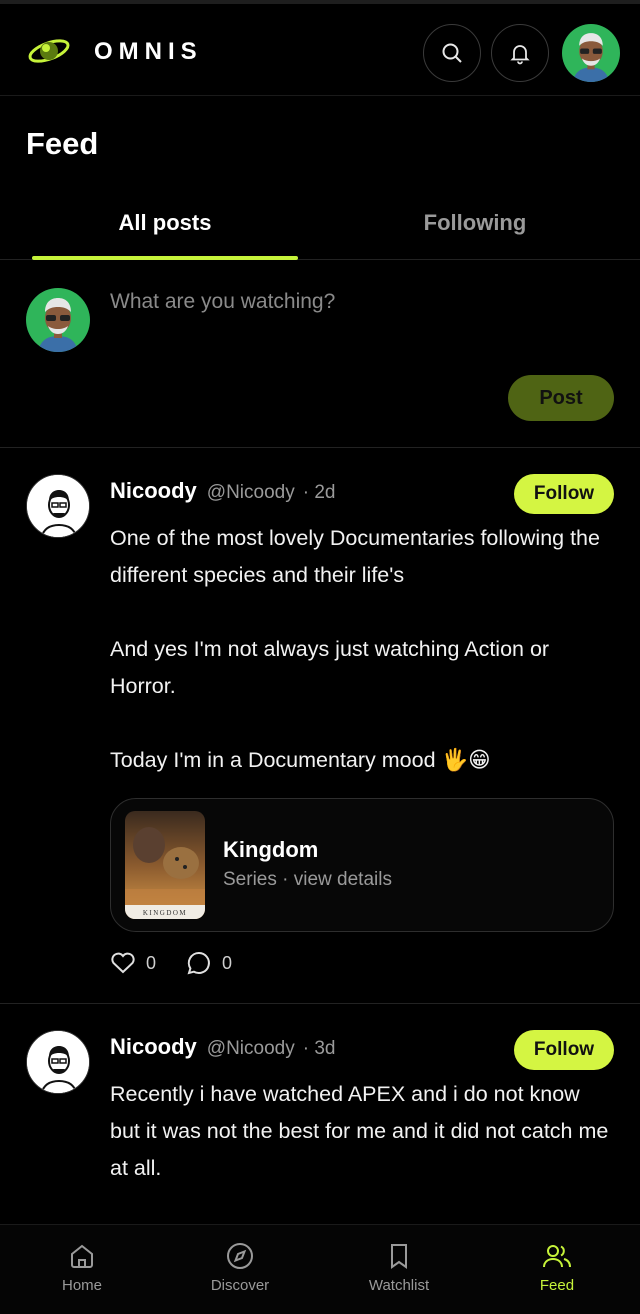  I want to click on top-bar: OMNIS, so click(320, 48).